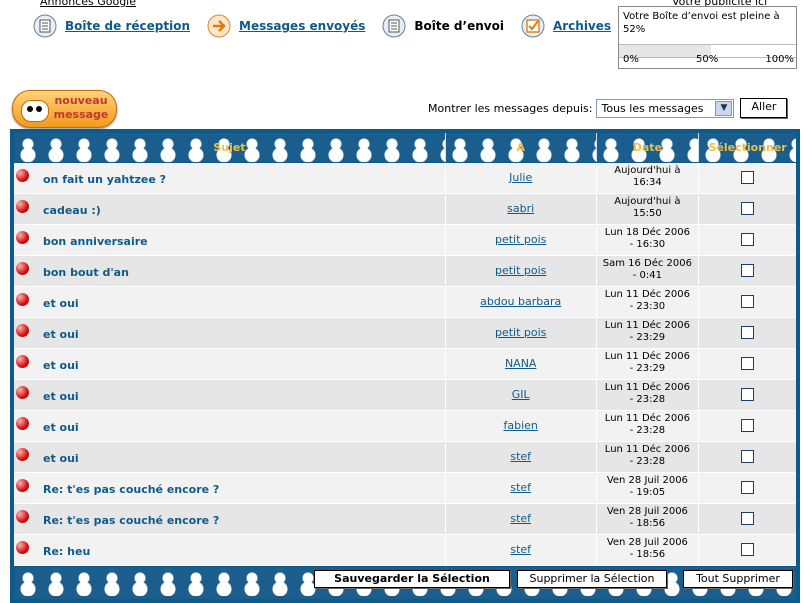 The image size is (804, 603). What do you see at coordinates (219, 26) in the screenshot?
I see `arrow-right-icon` at bounding box center [219, 26].